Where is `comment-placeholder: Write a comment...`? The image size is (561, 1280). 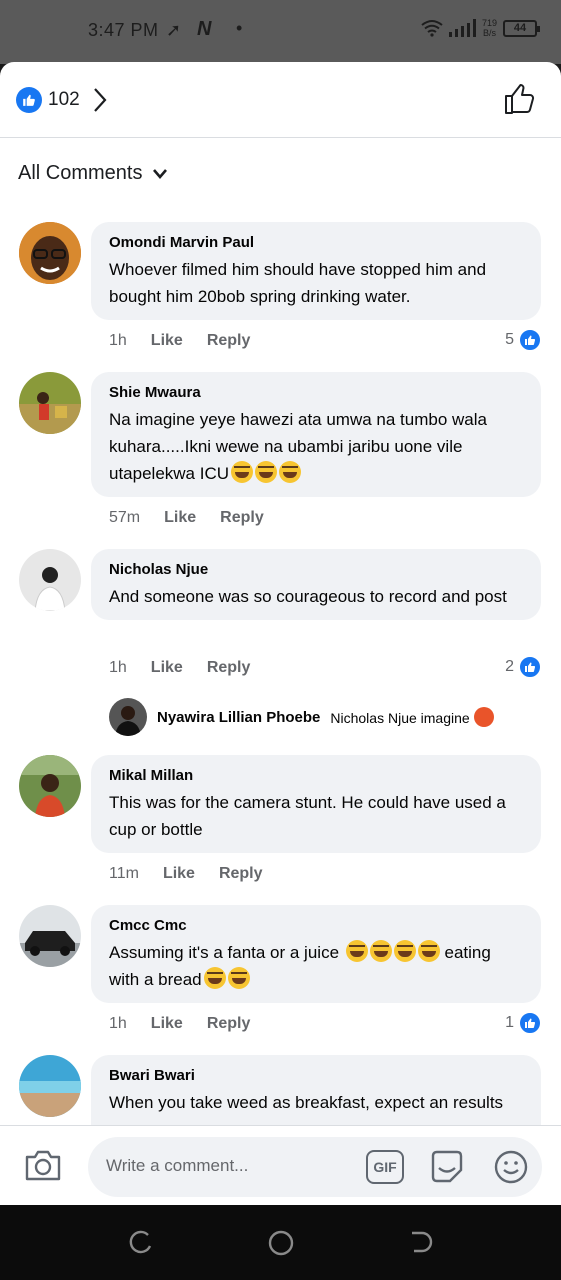 comment-placeholder: Write a comment... is located at coordinates (177, 1165).